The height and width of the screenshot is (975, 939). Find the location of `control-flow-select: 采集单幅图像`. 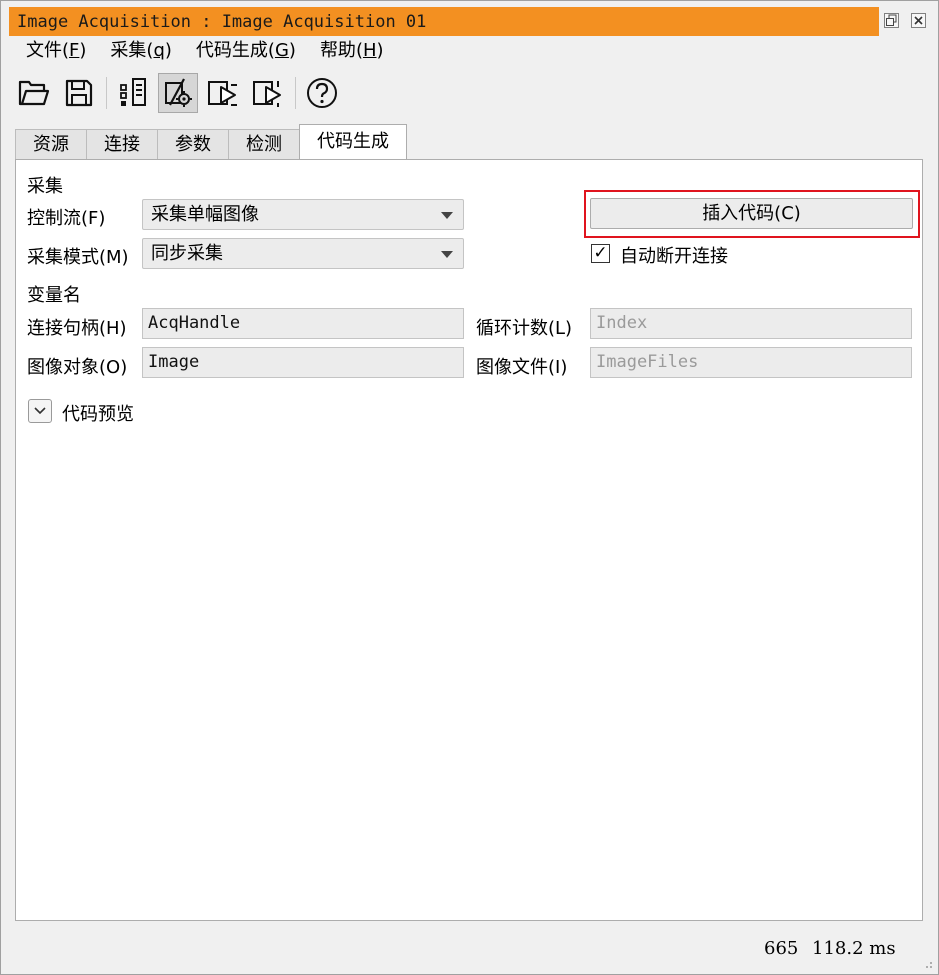

control-flow-select: 采集单幅图像 is located at coordinates (303, 214).